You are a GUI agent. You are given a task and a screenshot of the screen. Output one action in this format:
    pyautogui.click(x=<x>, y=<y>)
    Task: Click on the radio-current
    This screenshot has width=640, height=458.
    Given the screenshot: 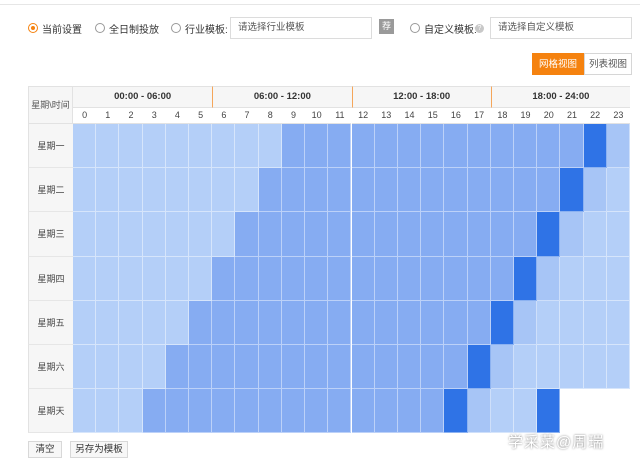 What is the action you would take?
    pyautogui.click(x=33, y=28)
    